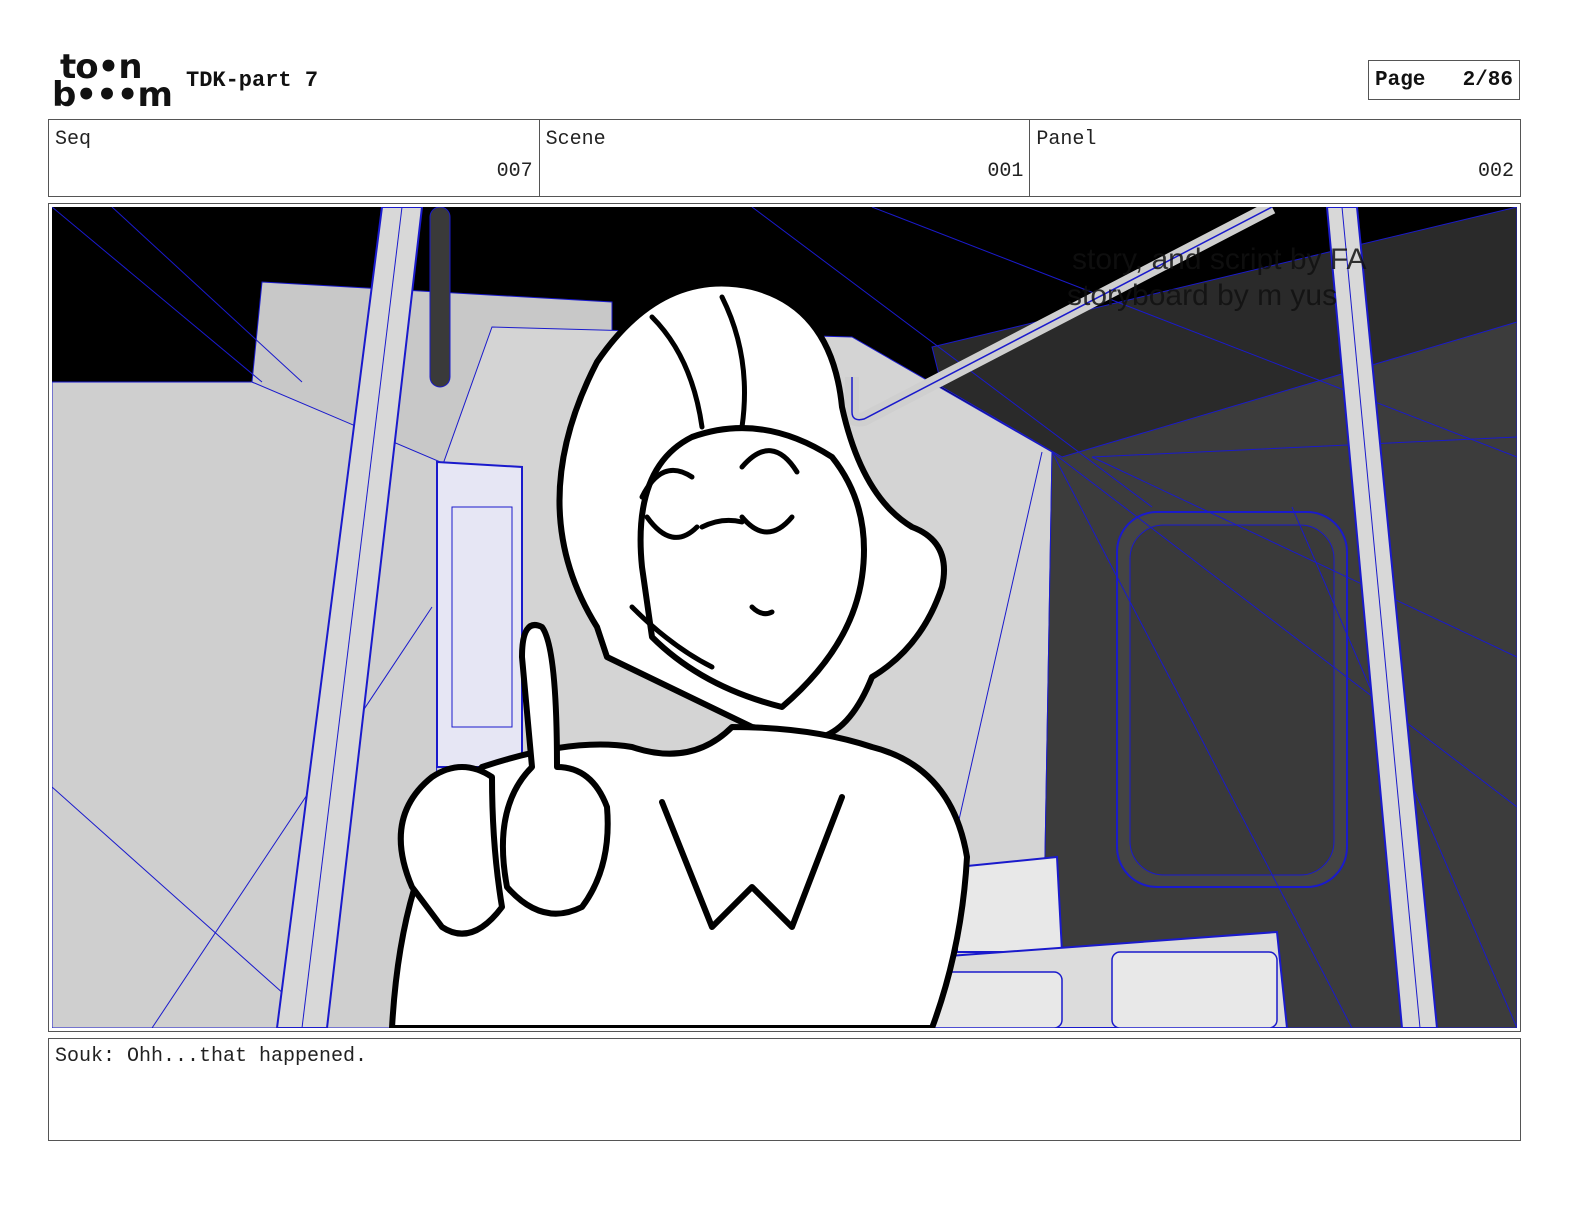 This screenshot has width=1584, height=1224. Describe the element at coordinates (211, 1056) in the screenshot. I see `dialogue-text: Souk: Ohh...that happened.` at that location.